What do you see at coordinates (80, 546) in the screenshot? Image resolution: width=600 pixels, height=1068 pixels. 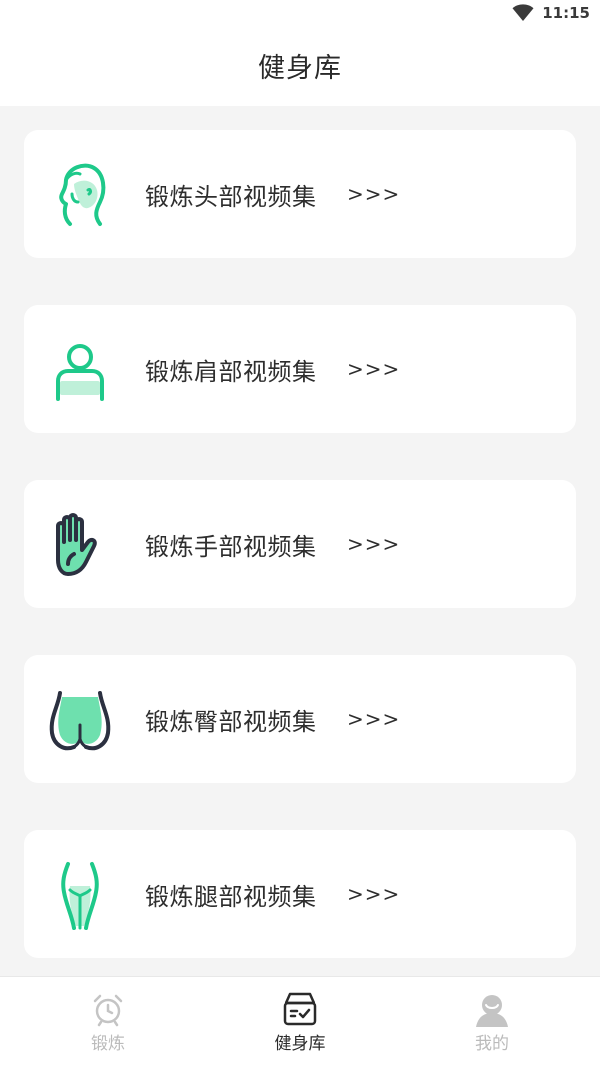 I see `hand-icon` at bounding box center [80, 546].